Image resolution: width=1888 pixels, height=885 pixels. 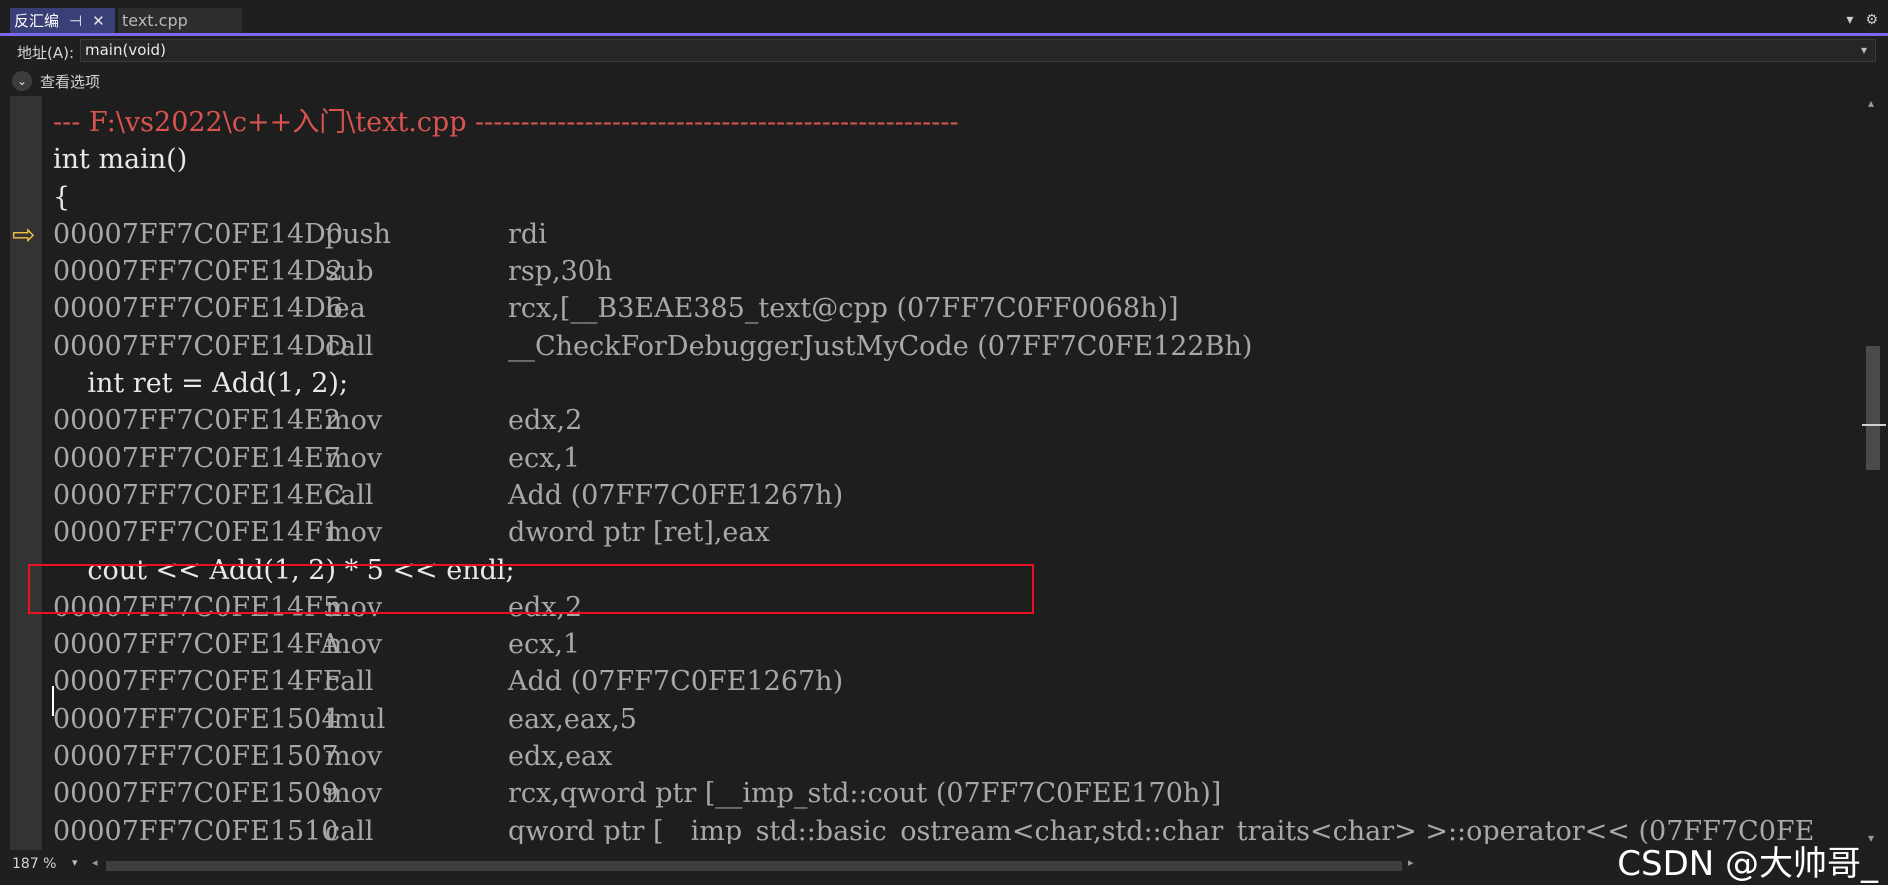 I want to click on instruction-address: 00007FF7C0FE14FF, so click(x=197, y=682).